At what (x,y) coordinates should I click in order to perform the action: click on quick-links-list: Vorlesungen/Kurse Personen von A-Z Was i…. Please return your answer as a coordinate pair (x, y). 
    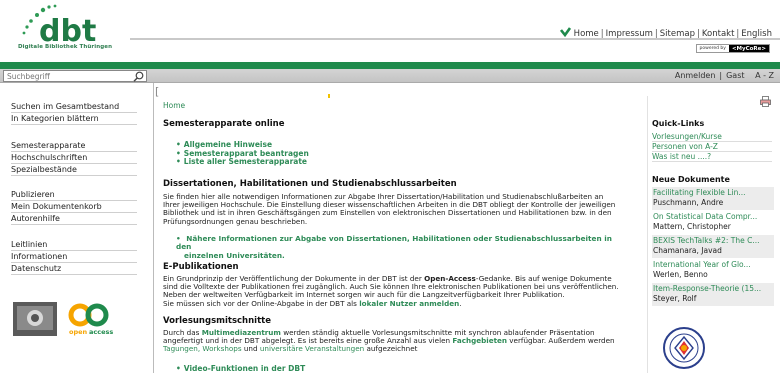
    Looking at the image, I should click on (712, 147).